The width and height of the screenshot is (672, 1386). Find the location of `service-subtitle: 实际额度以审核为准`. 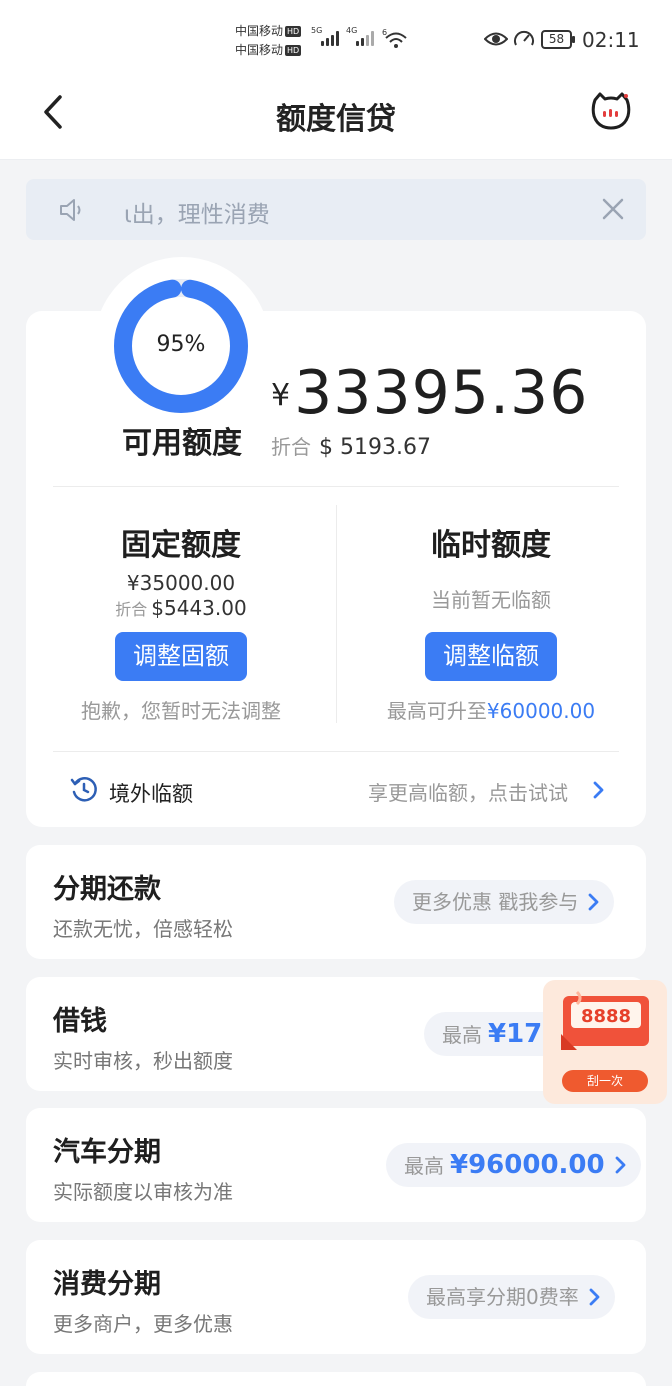

service-subtitle: 实际额度以审核为准 is located at coordinates (143, 1192).